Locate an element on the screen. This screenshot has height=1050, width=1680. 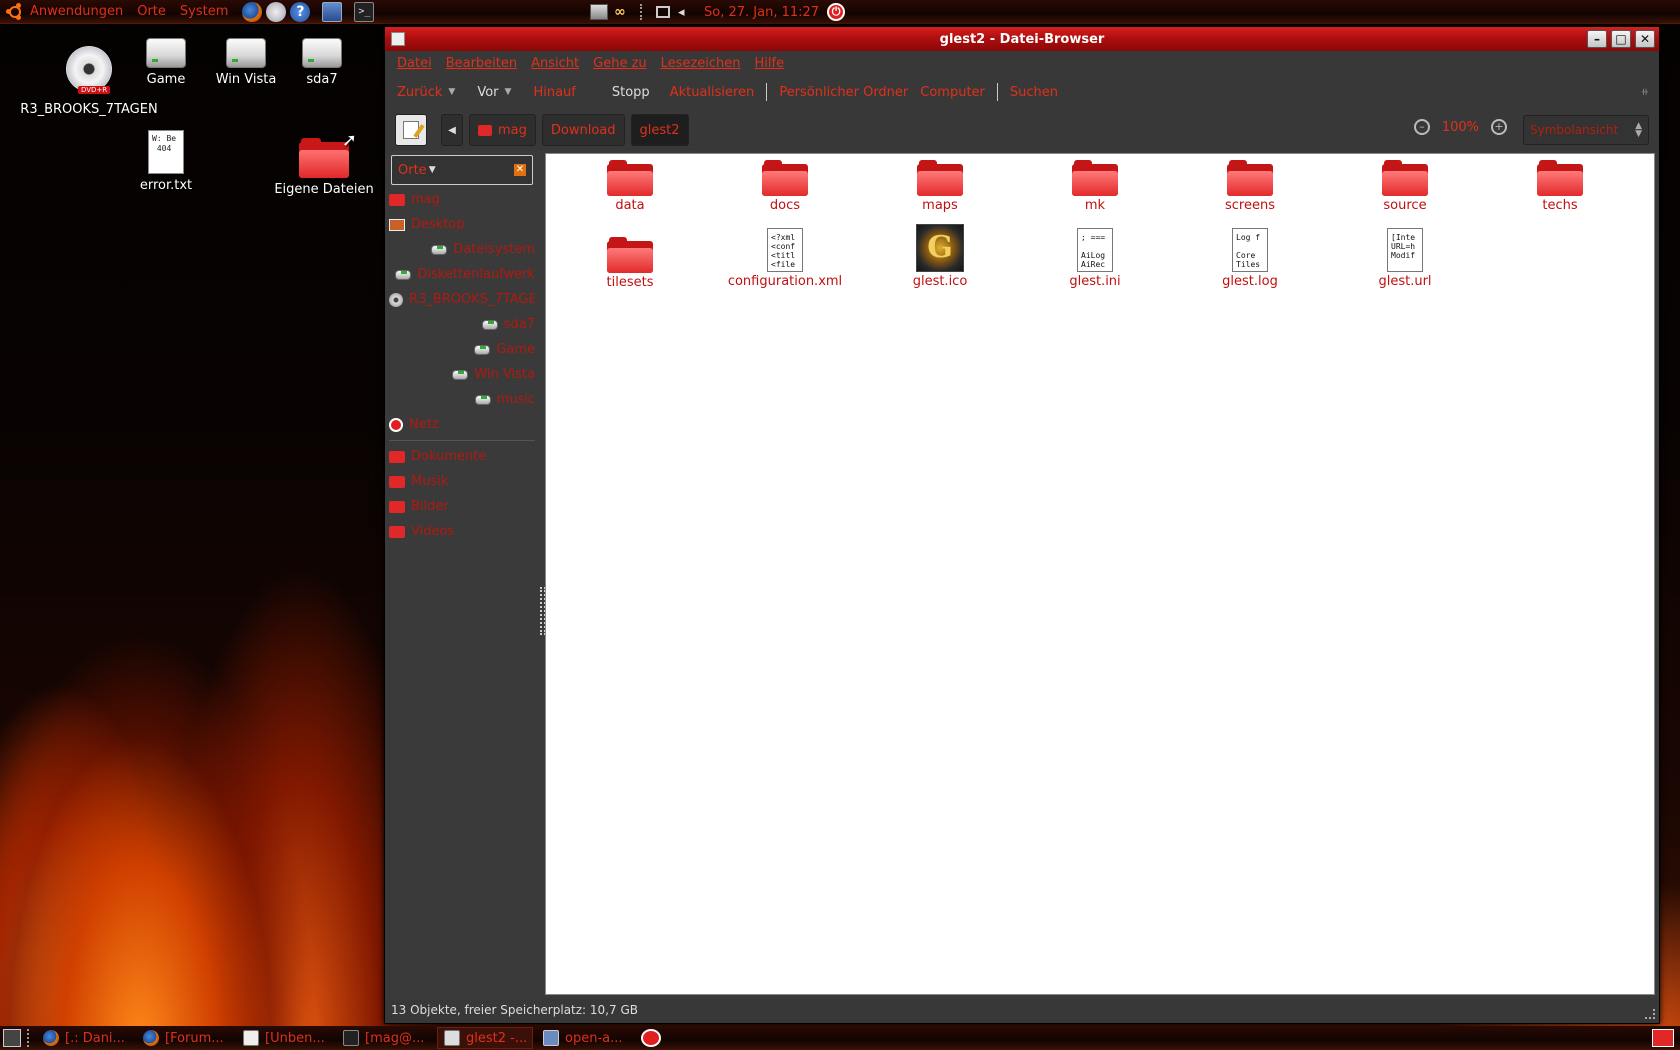
menu-edit: Bearbeiten is located at coordinates (481, 63).